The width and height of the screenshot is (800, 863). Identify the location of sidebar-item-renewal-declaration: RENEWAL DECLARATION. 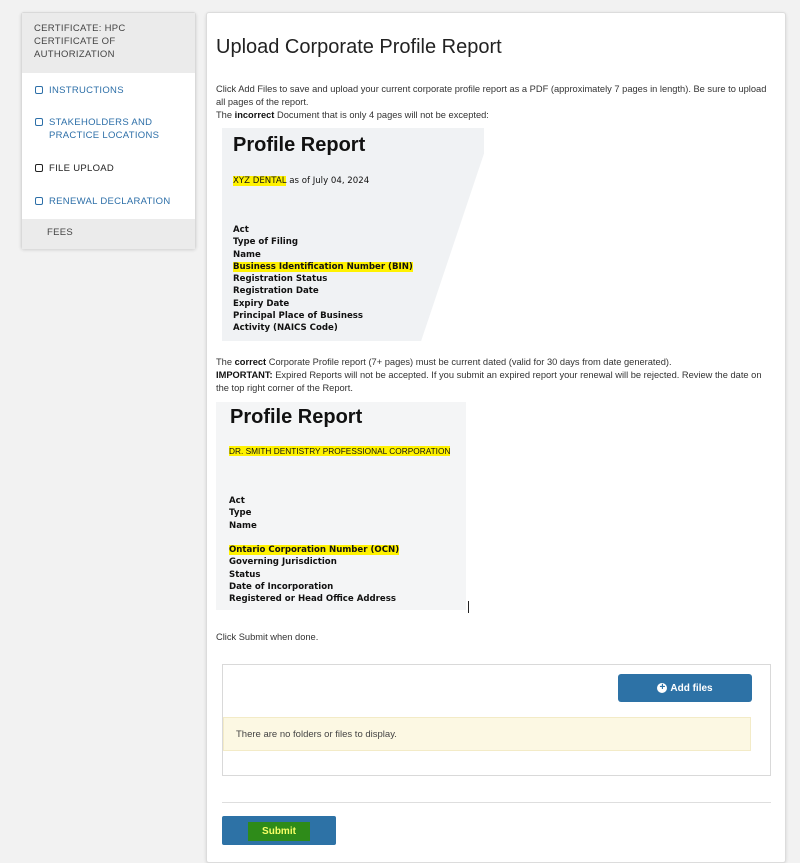
(102, 201).